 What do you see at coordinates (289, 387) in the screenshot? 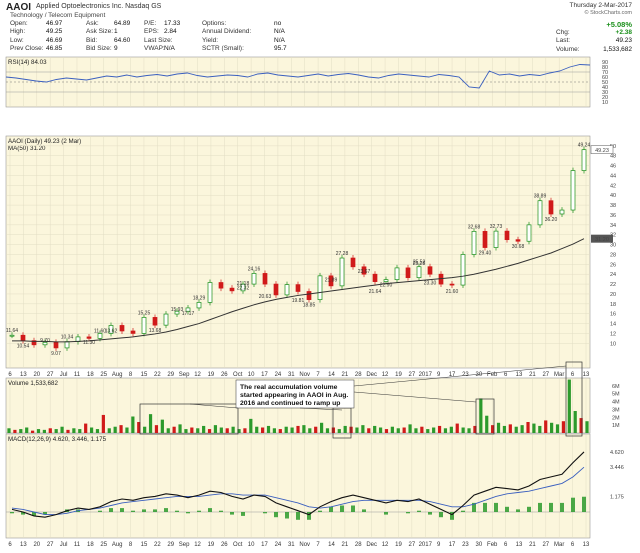
I see `annotation-text: The real accumulation volume` at bounding box center [289, 387].